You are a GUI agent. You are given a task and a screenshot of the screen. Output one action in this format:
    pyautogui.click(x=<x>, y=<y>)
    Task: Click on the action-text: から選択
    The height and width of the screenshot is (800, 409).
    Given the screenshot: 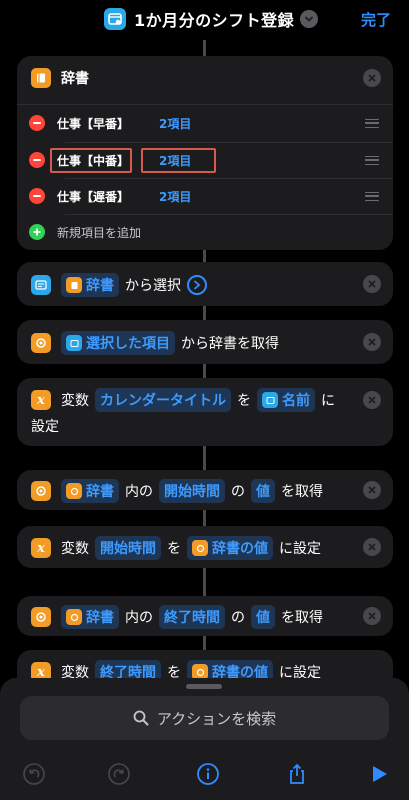 What is the action you would take?
    pyautogui.click(x=153, y=286)
    